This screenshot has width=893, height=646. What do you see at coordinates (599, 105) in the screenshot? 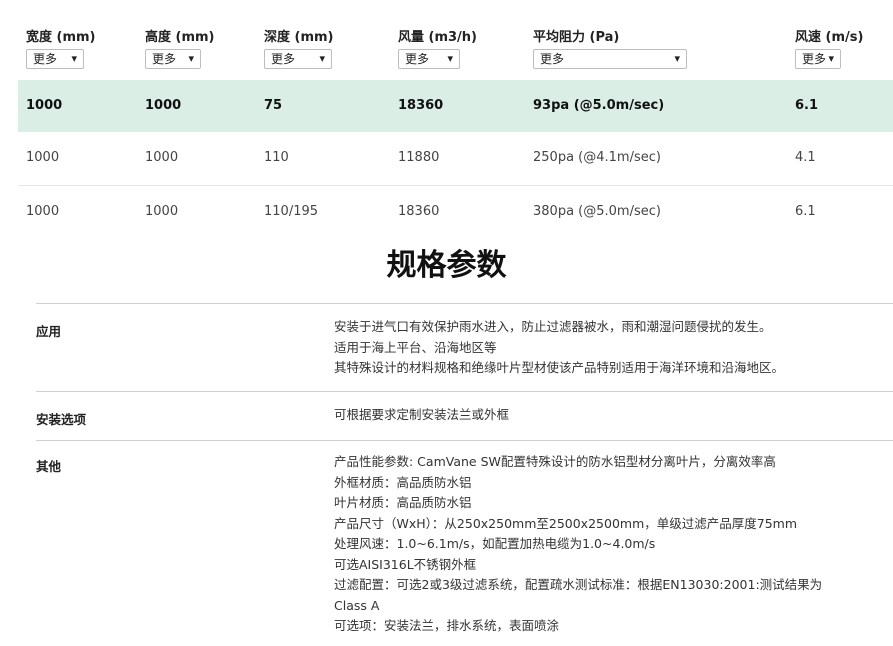
I see `cell-resistance: 93pa (@5.0m/sec)` at bounding box center [599, 105].